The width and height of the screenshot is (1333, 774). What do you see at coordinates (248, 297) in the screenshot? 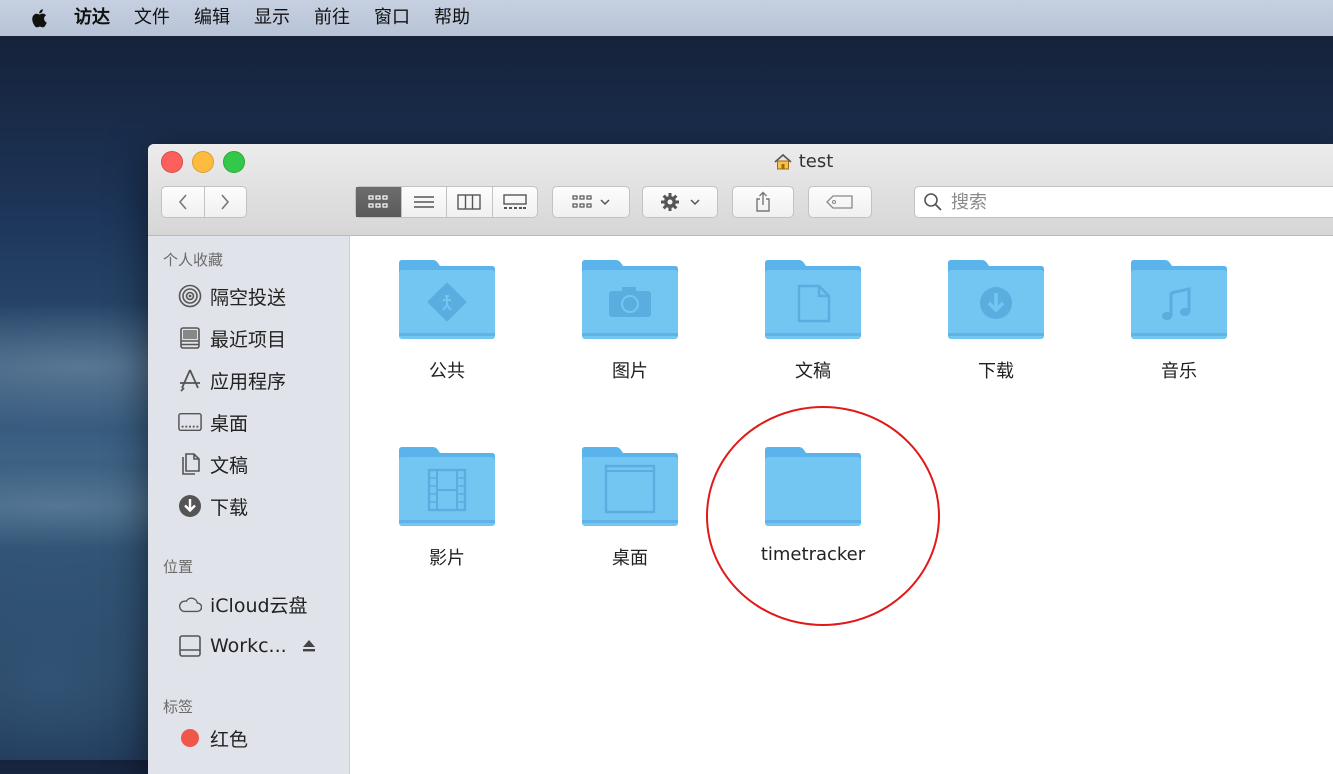
I see `sidebar-item-label: 隔空投送` at bounding box center [248, 297].